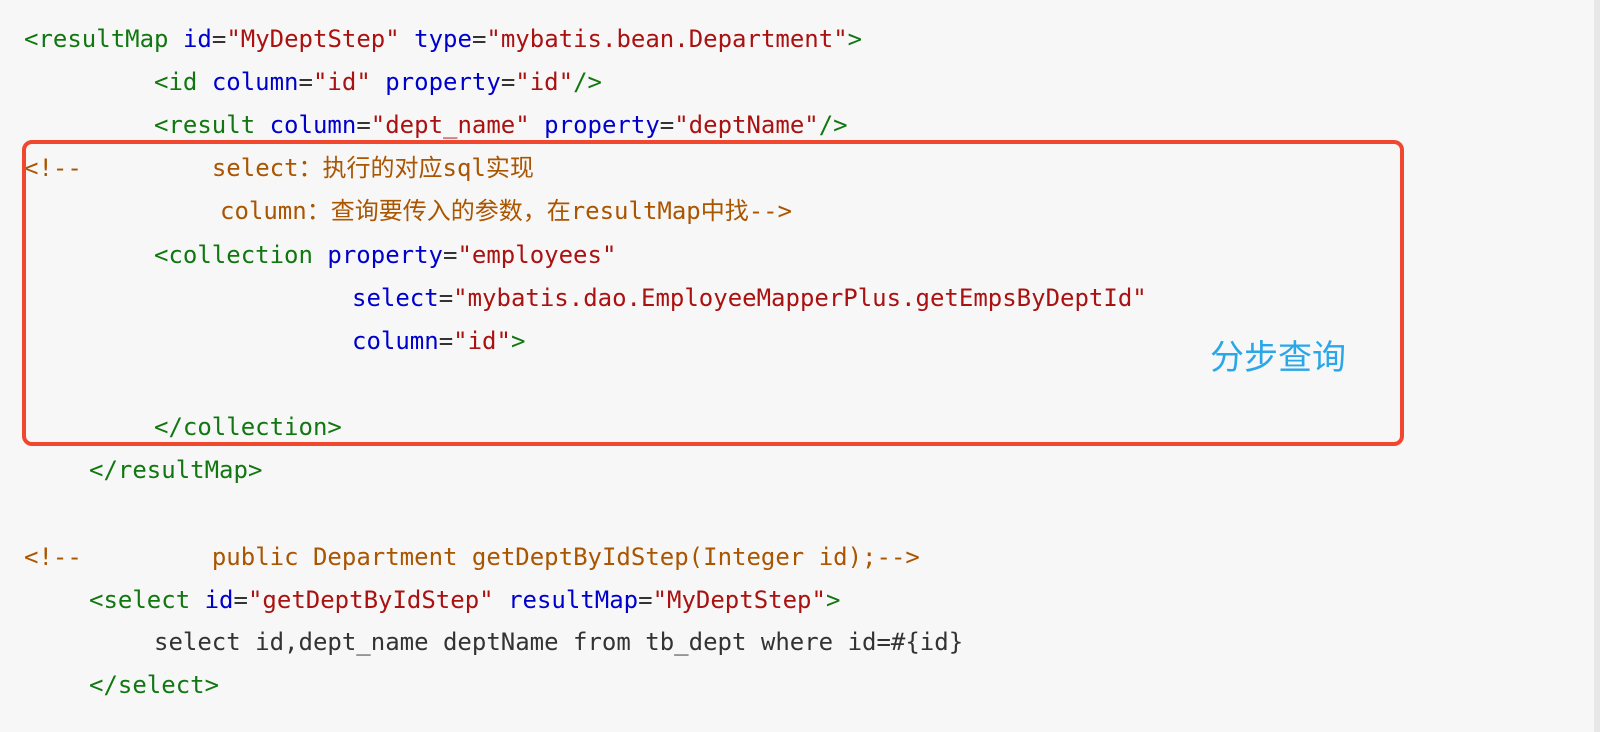 The width and height of the screenshot is (1600, 732). Describe the element at coordinates (248, 427) in the screenshot. I see `code-line-collection-close: </collection>` at that location.